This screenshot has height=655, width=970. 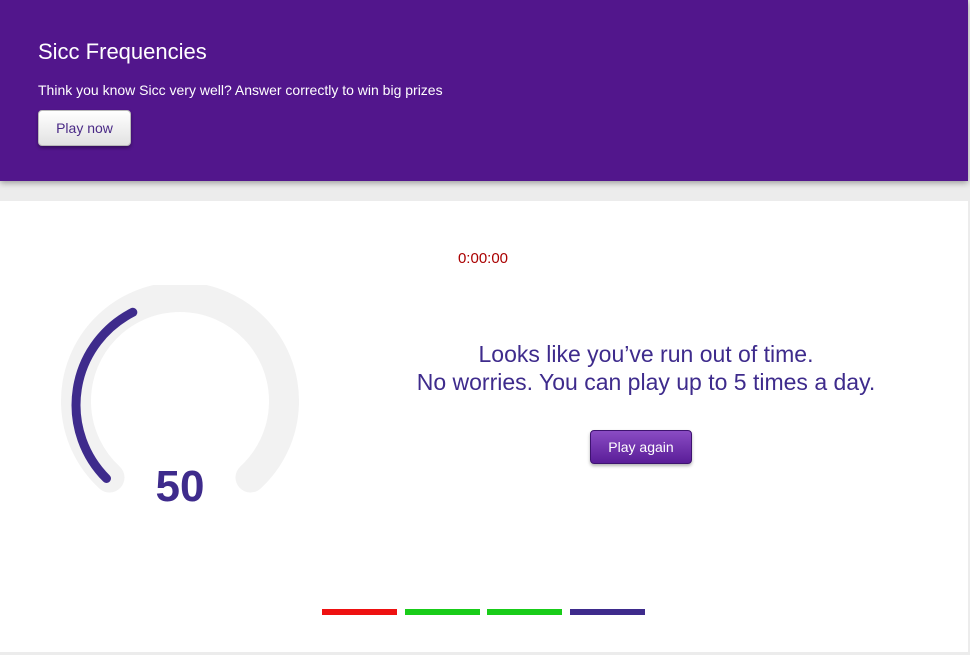 What do you see at coordinates (483, 258) in the screenshot?
I see `countdown-timer: 0:00:00` at bounding box center [483, 258].